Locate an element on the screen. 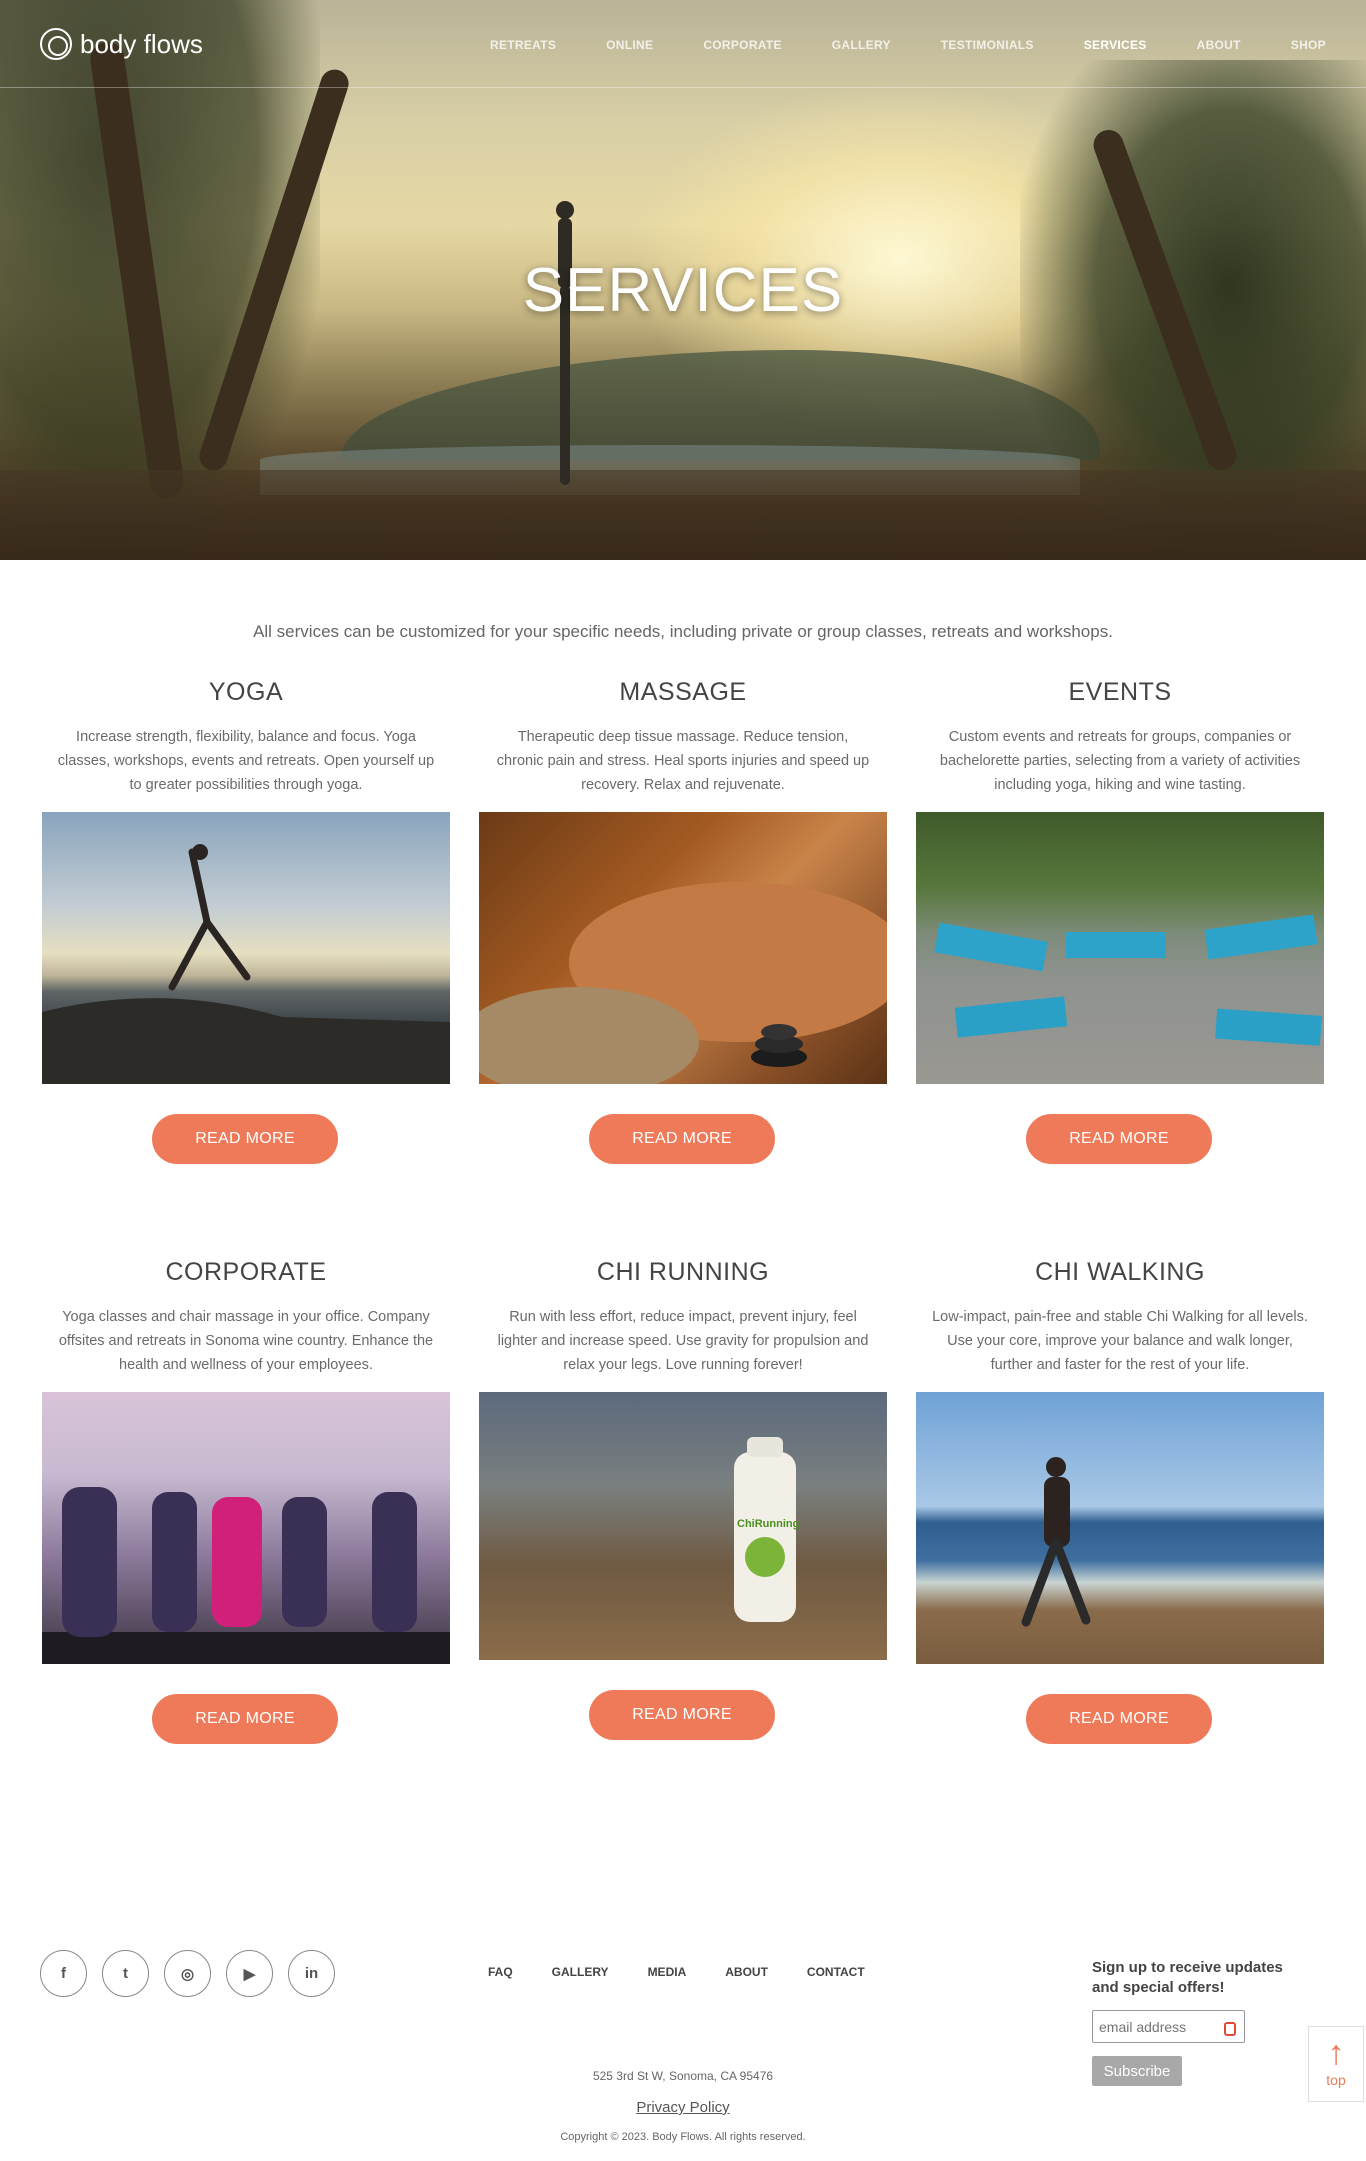 This screenshot has width=1366, height=2161. service-title: YOGA is located at coordinates (246, 692).